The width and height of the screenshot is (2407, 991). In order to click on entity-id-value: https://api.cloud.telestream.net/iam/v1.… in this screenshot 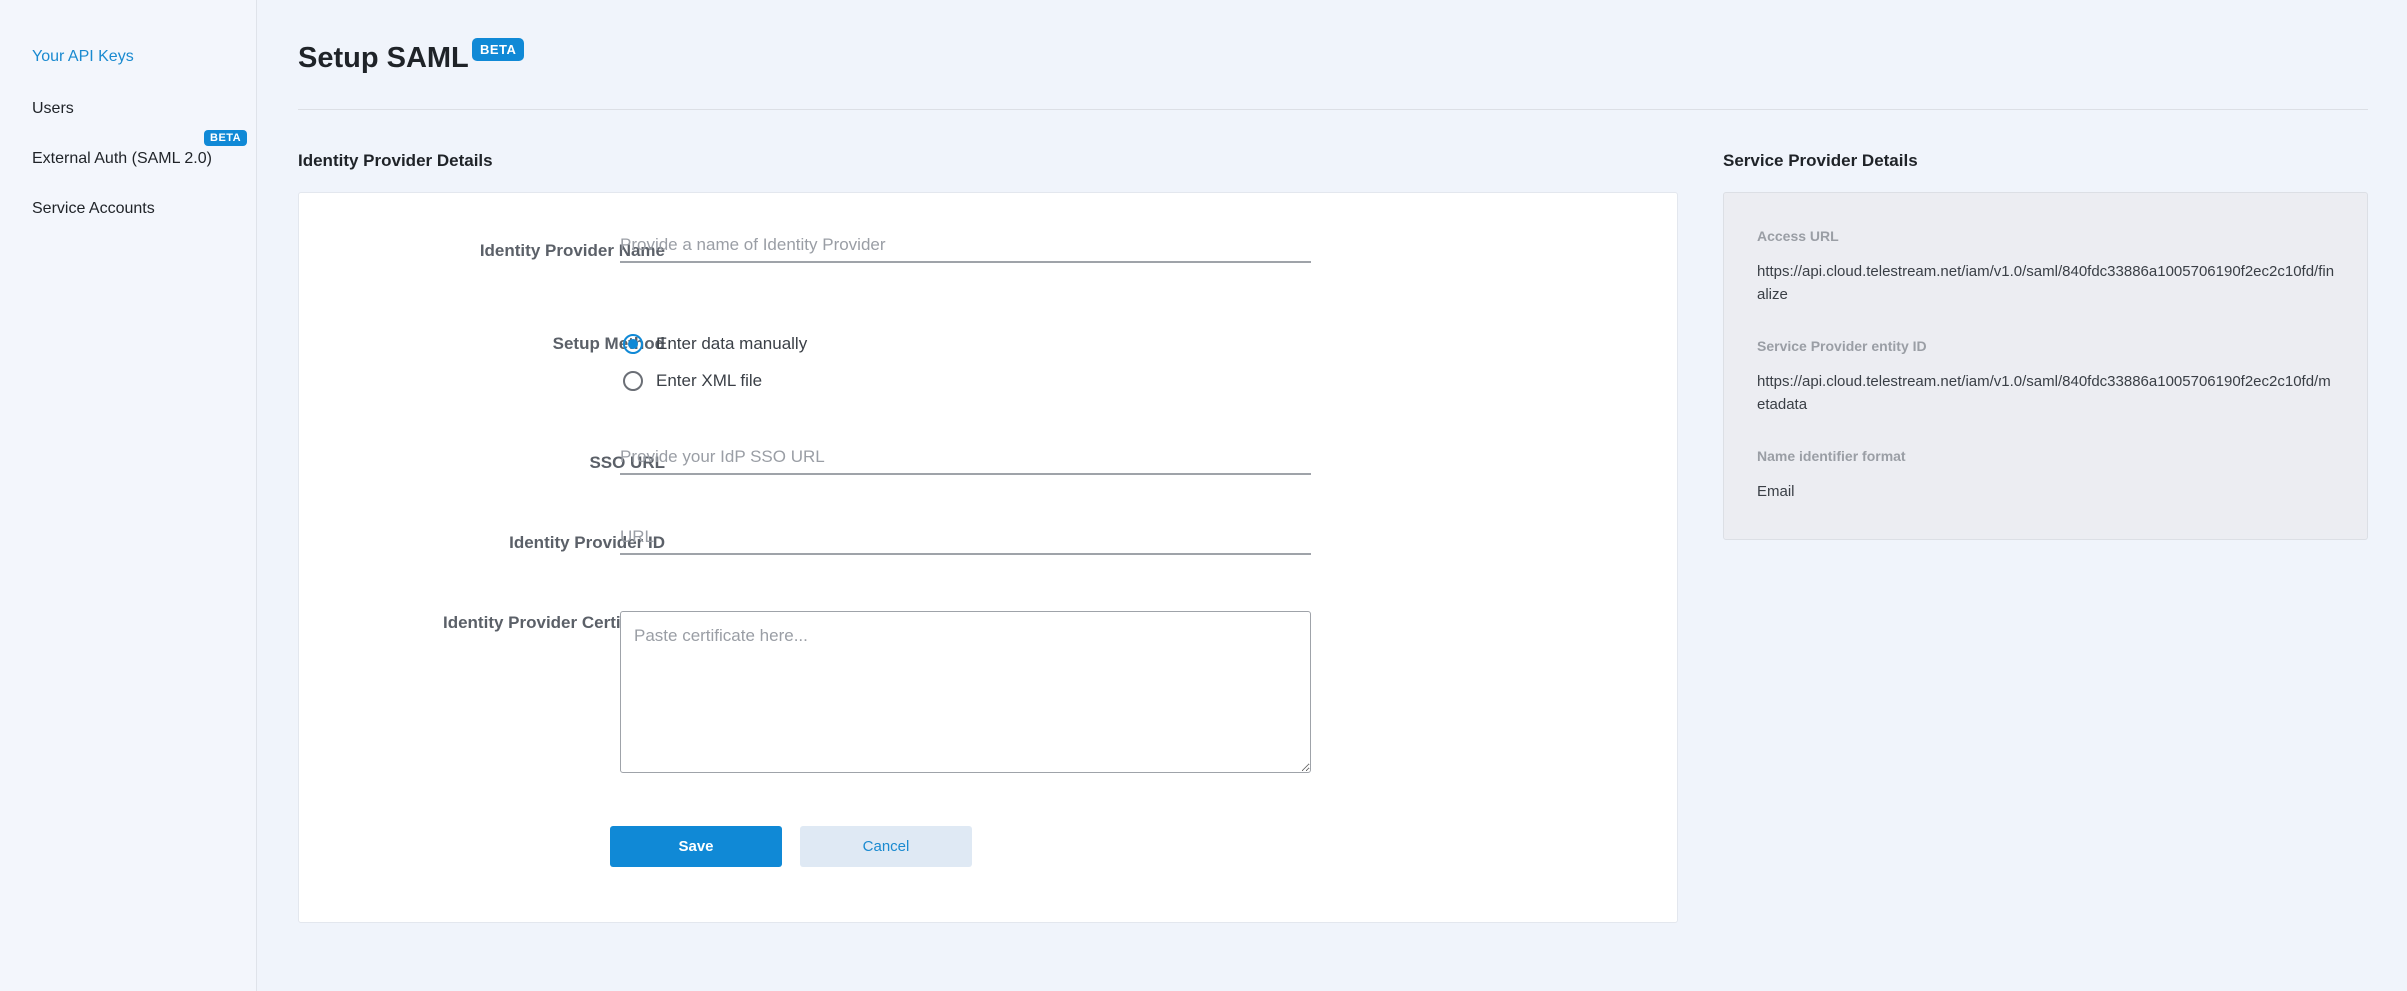, I will do `click(2044, 393)`.